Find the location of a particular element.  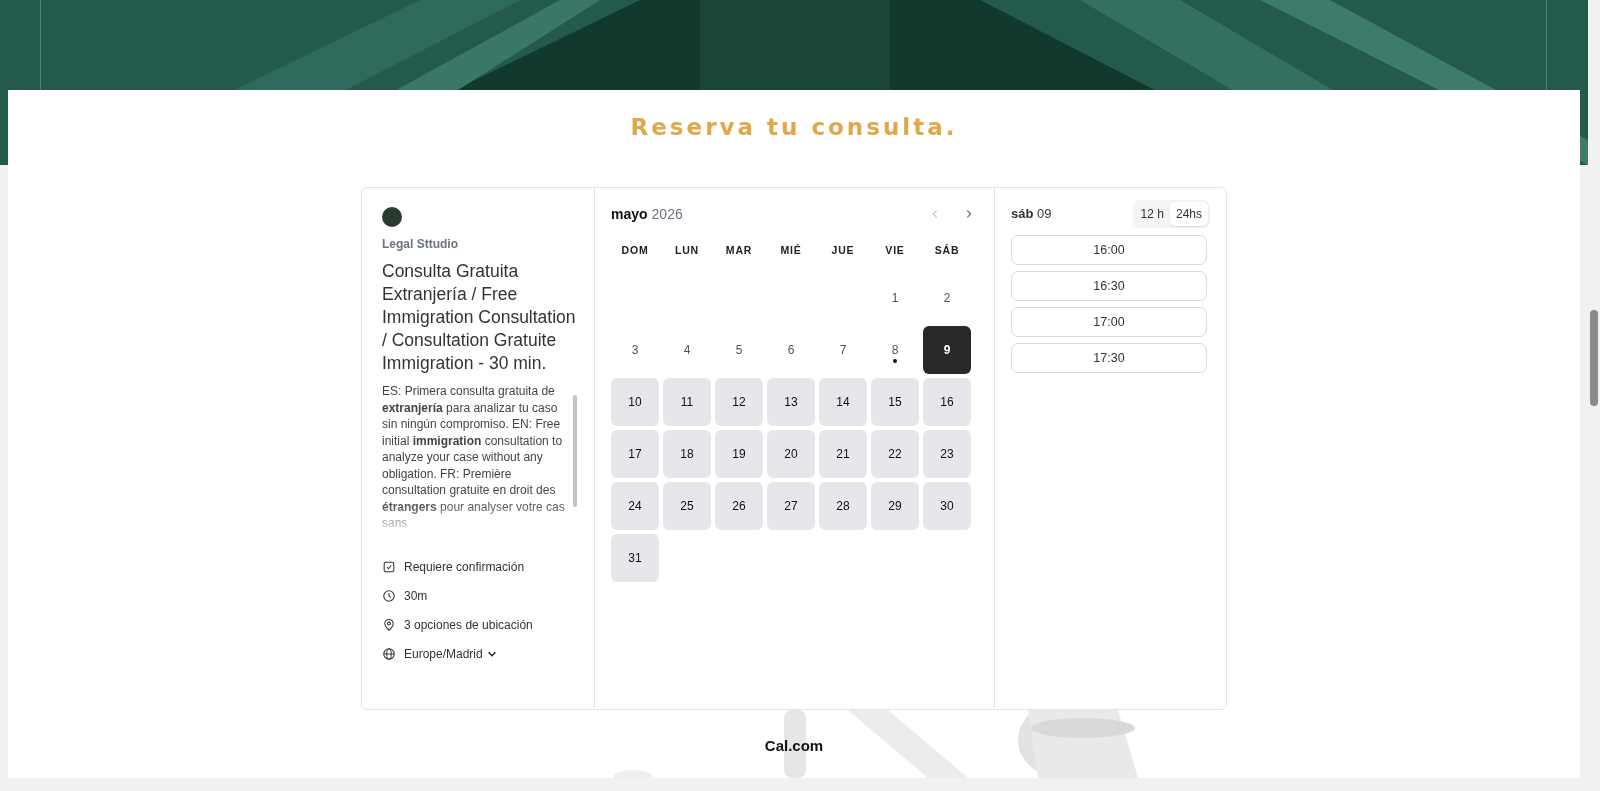

calendar-day: 21 is located at coordinates (843, 454).